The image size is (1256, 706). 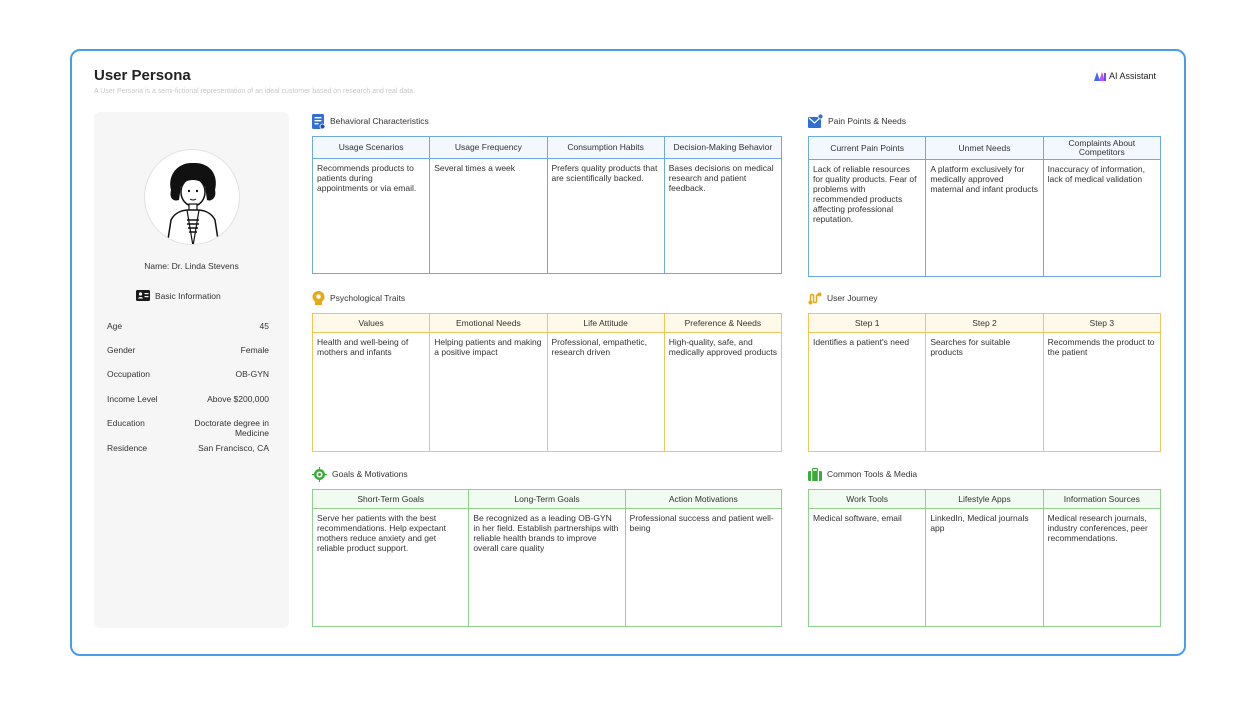 I want to click on id-card-icon, so click(x=143, y=295).